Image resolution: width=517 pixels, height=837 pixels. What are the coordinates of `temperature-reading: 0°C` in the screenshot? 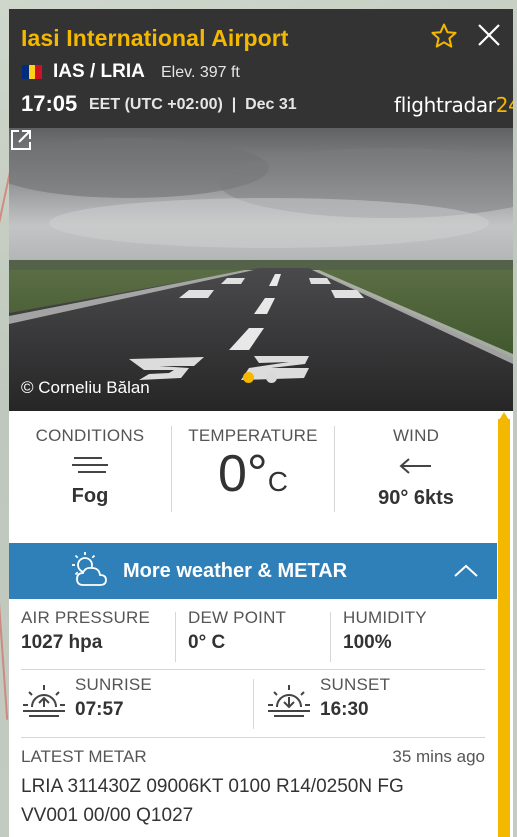 It's located at (253, 480).